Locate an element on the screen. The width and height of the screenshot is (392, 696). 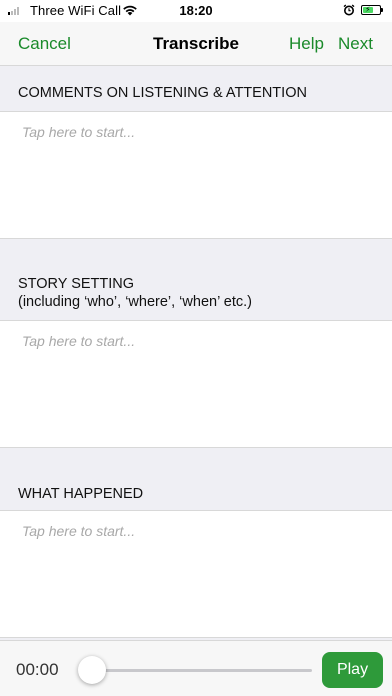
section-header-what-happened: WHAT HAPPENED is located at coordinates (196, 479).